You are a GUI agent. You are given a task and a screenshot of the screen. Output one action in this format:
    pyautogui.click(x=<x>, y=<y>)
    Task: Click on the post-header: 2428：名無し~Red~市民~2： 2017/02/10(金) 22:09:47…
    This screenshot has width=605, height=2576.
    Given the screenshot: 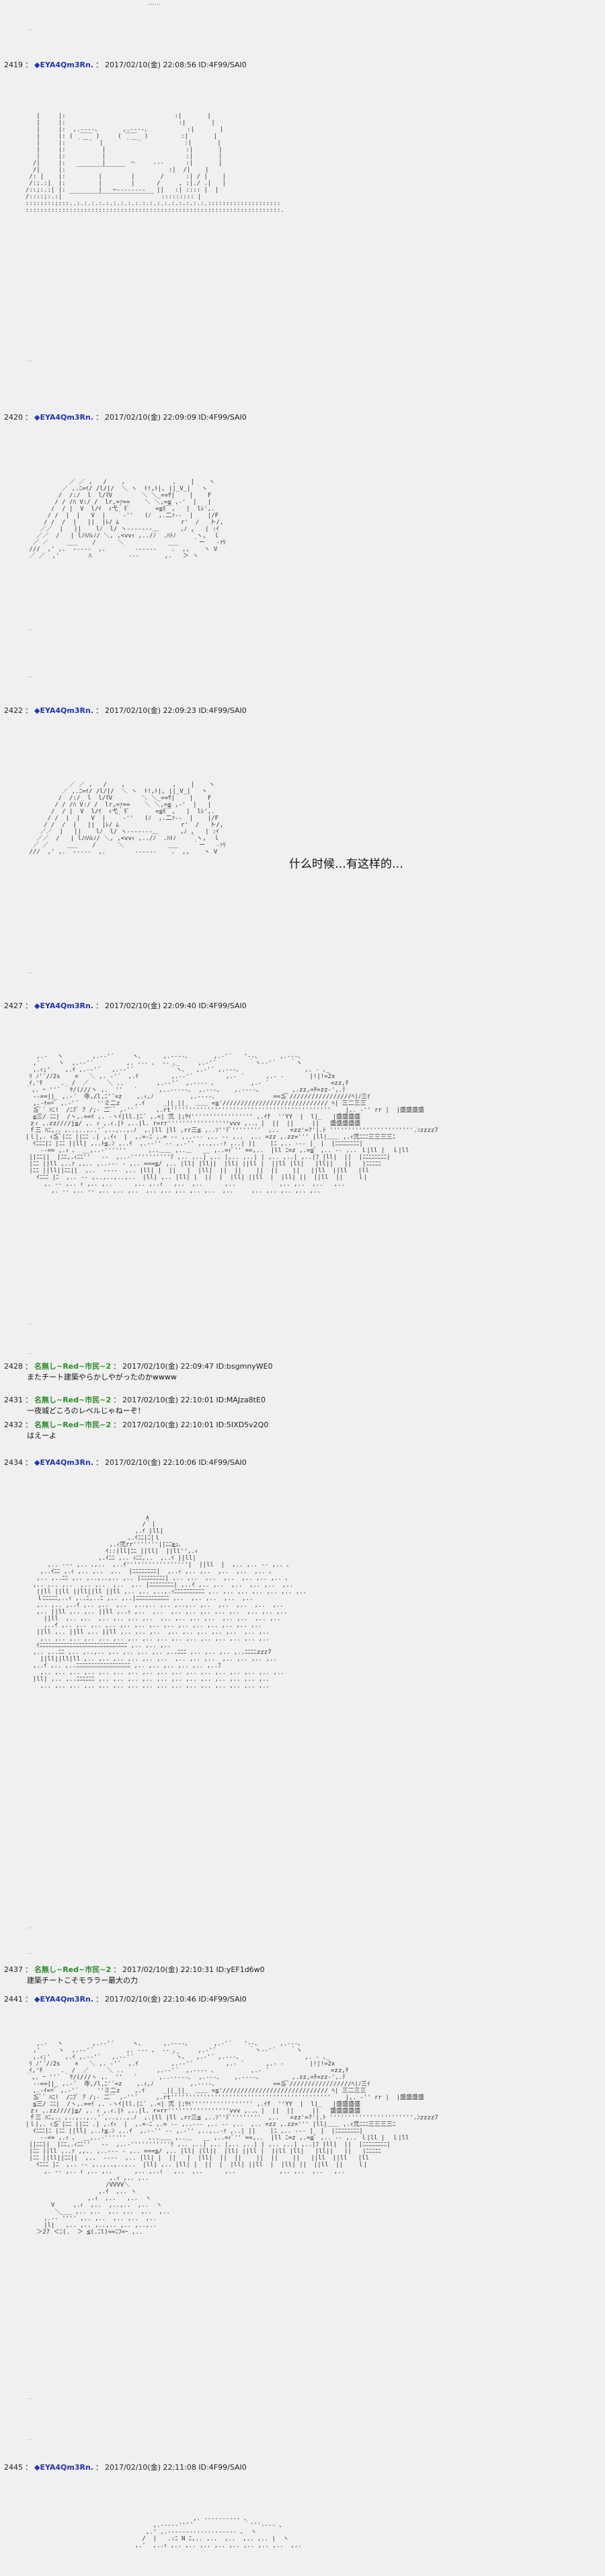 What is the action you would take?
    pyautogui.click(x=138, y=1366)
    